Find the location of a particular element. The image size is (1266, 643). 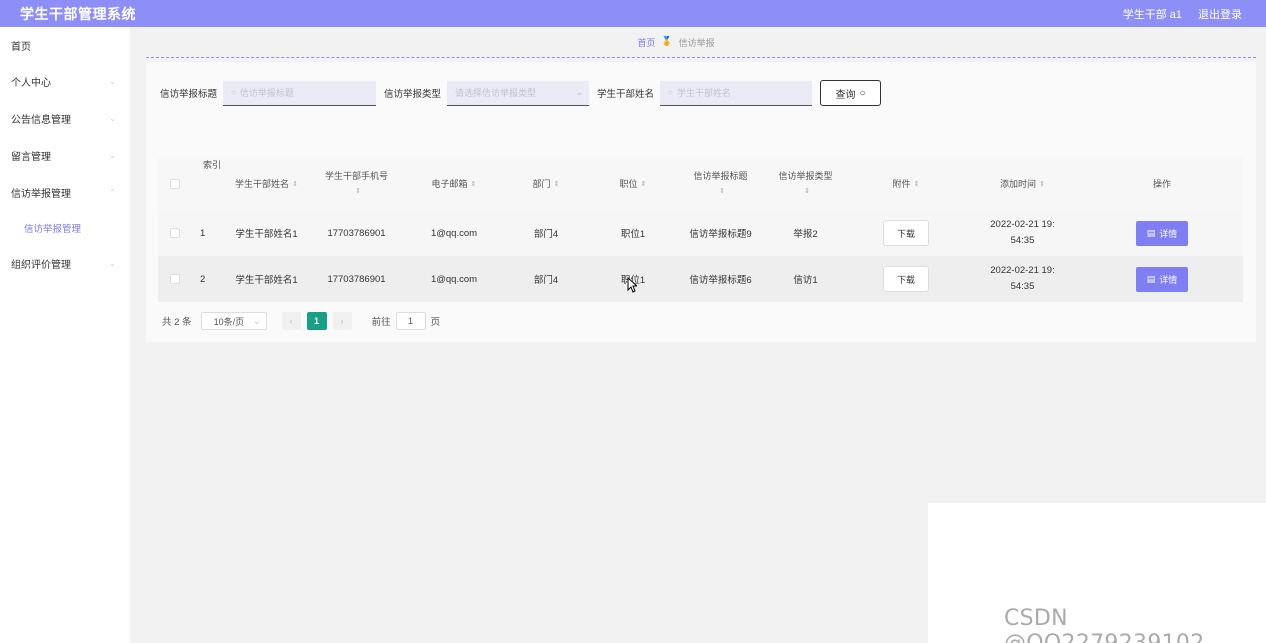

chevron-up-icon: ⌃ is located at coordinates (112, 192).